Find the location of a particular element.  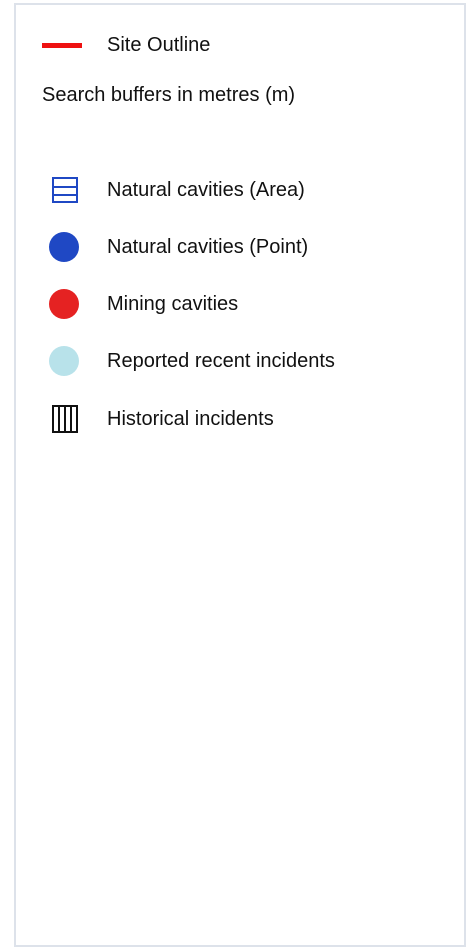

legend-item-label: Natural cavities (Point) is located at coordinates (208, 247).